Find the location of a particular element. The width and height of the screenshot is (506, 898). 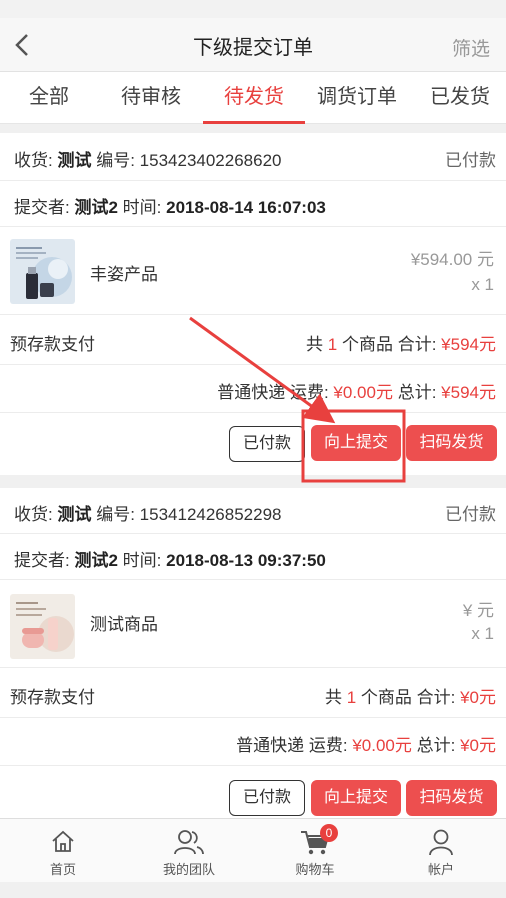

nav-home-label: 首页 is located at coordinates (62, 869).